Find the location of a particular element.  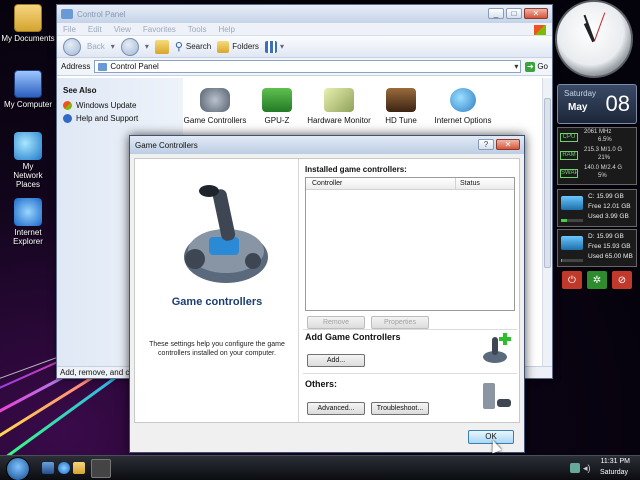

computer-icon is located at coordinates (28, 84).